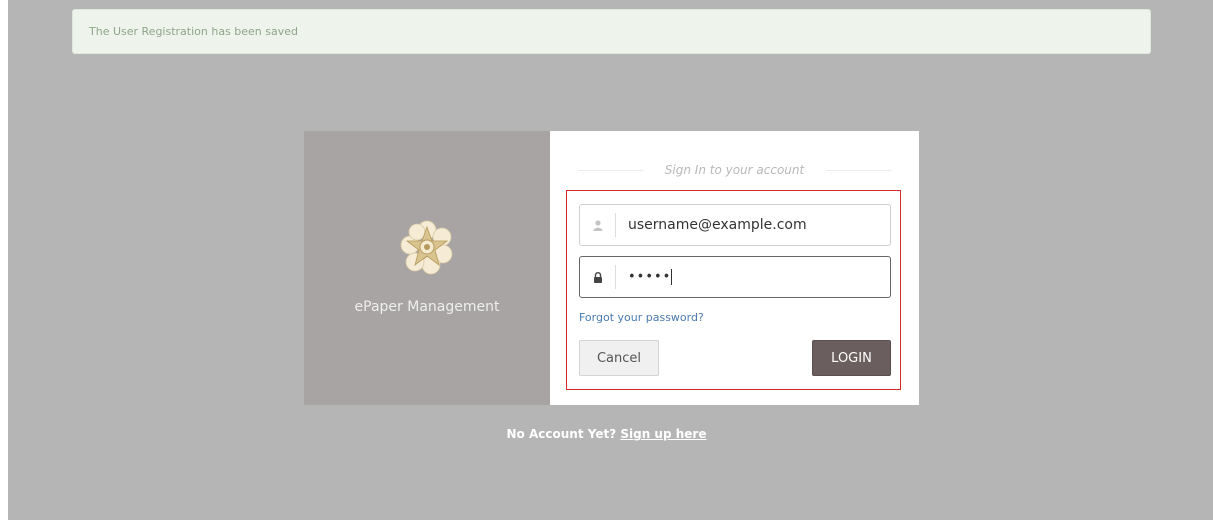 The image size is (1213, 520). I want to click on password-mask: •••••, so click(650, 277).